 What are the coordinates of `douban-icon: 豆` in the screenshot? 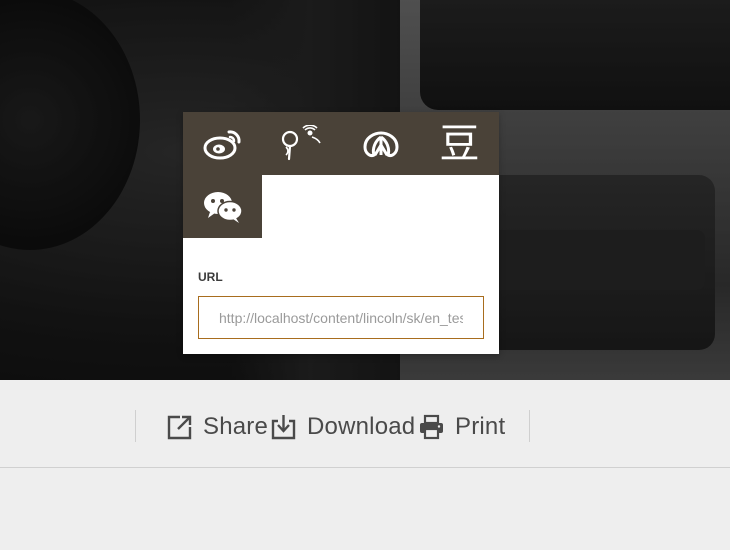 It's located at (459, 143).